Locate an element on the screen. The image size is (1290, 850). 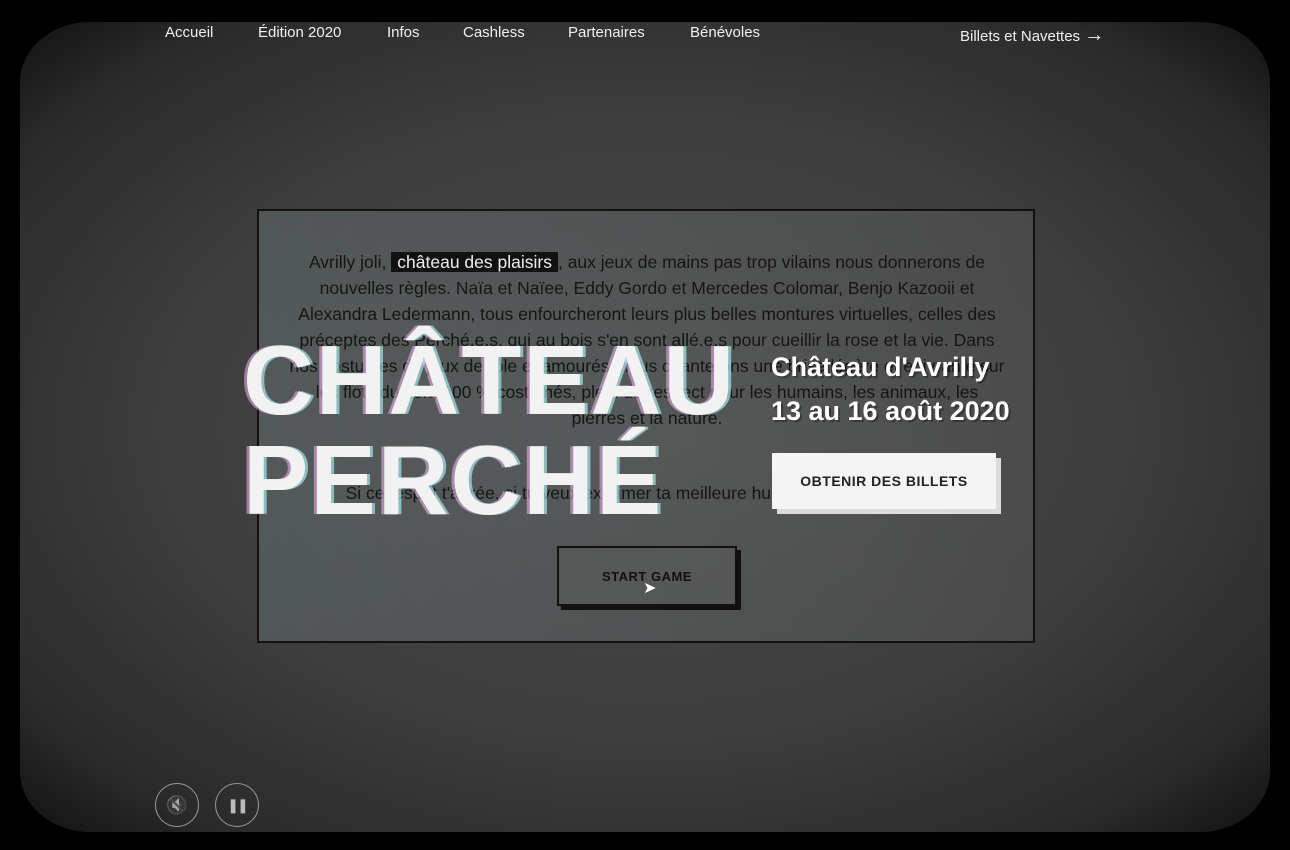
nav-benevoles: Bénévoles is located at coordinates (725, 32).